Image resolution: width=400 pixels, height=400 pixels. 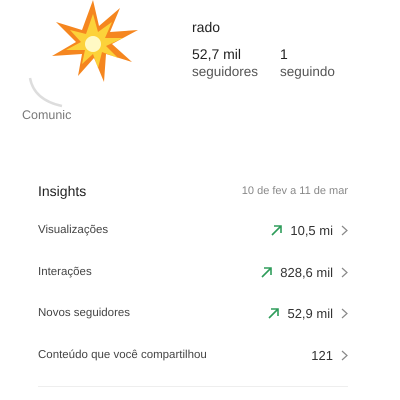 I want to click on stat-value: 52,7 mil, so click(x=217, y=54).